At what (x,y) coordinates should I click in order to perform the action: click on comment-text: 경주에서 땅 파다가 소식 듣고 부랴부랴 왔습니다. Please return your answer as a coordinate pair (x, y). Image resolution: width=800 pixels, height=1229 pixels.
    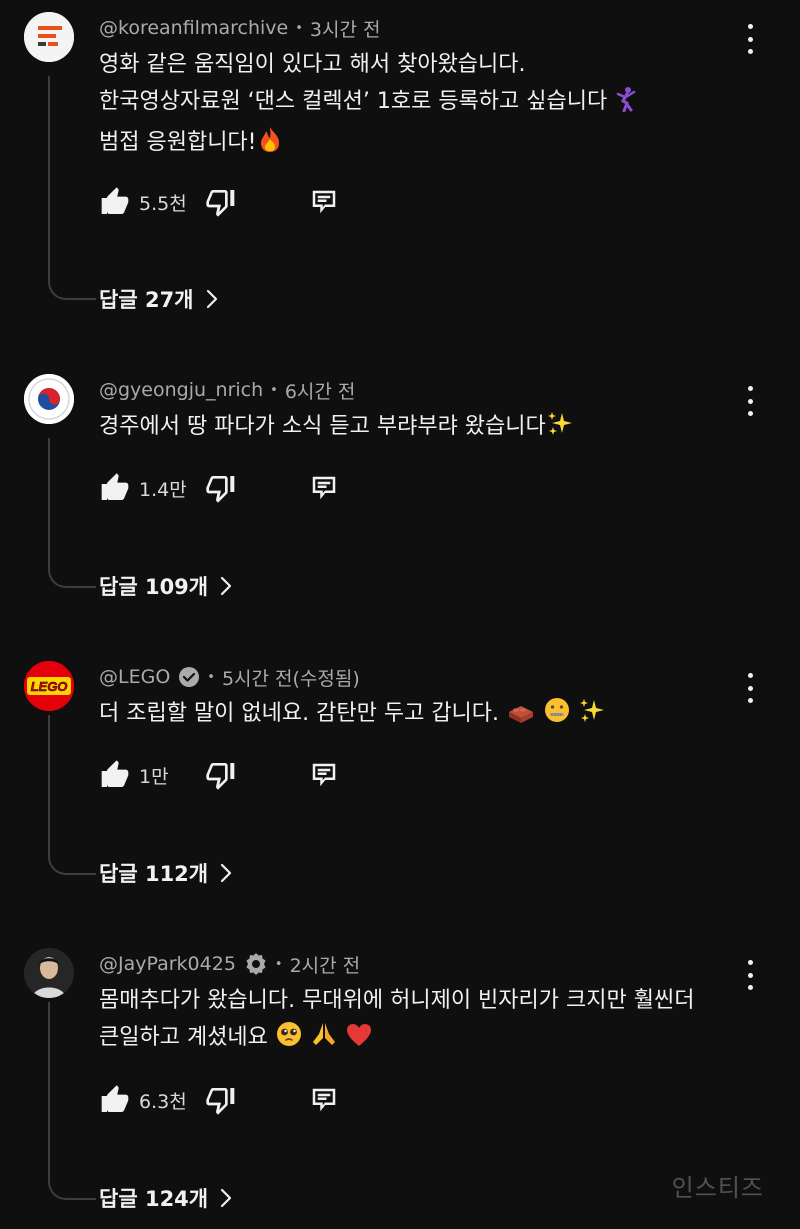
    Looking at the image, I should click on (419, 428).